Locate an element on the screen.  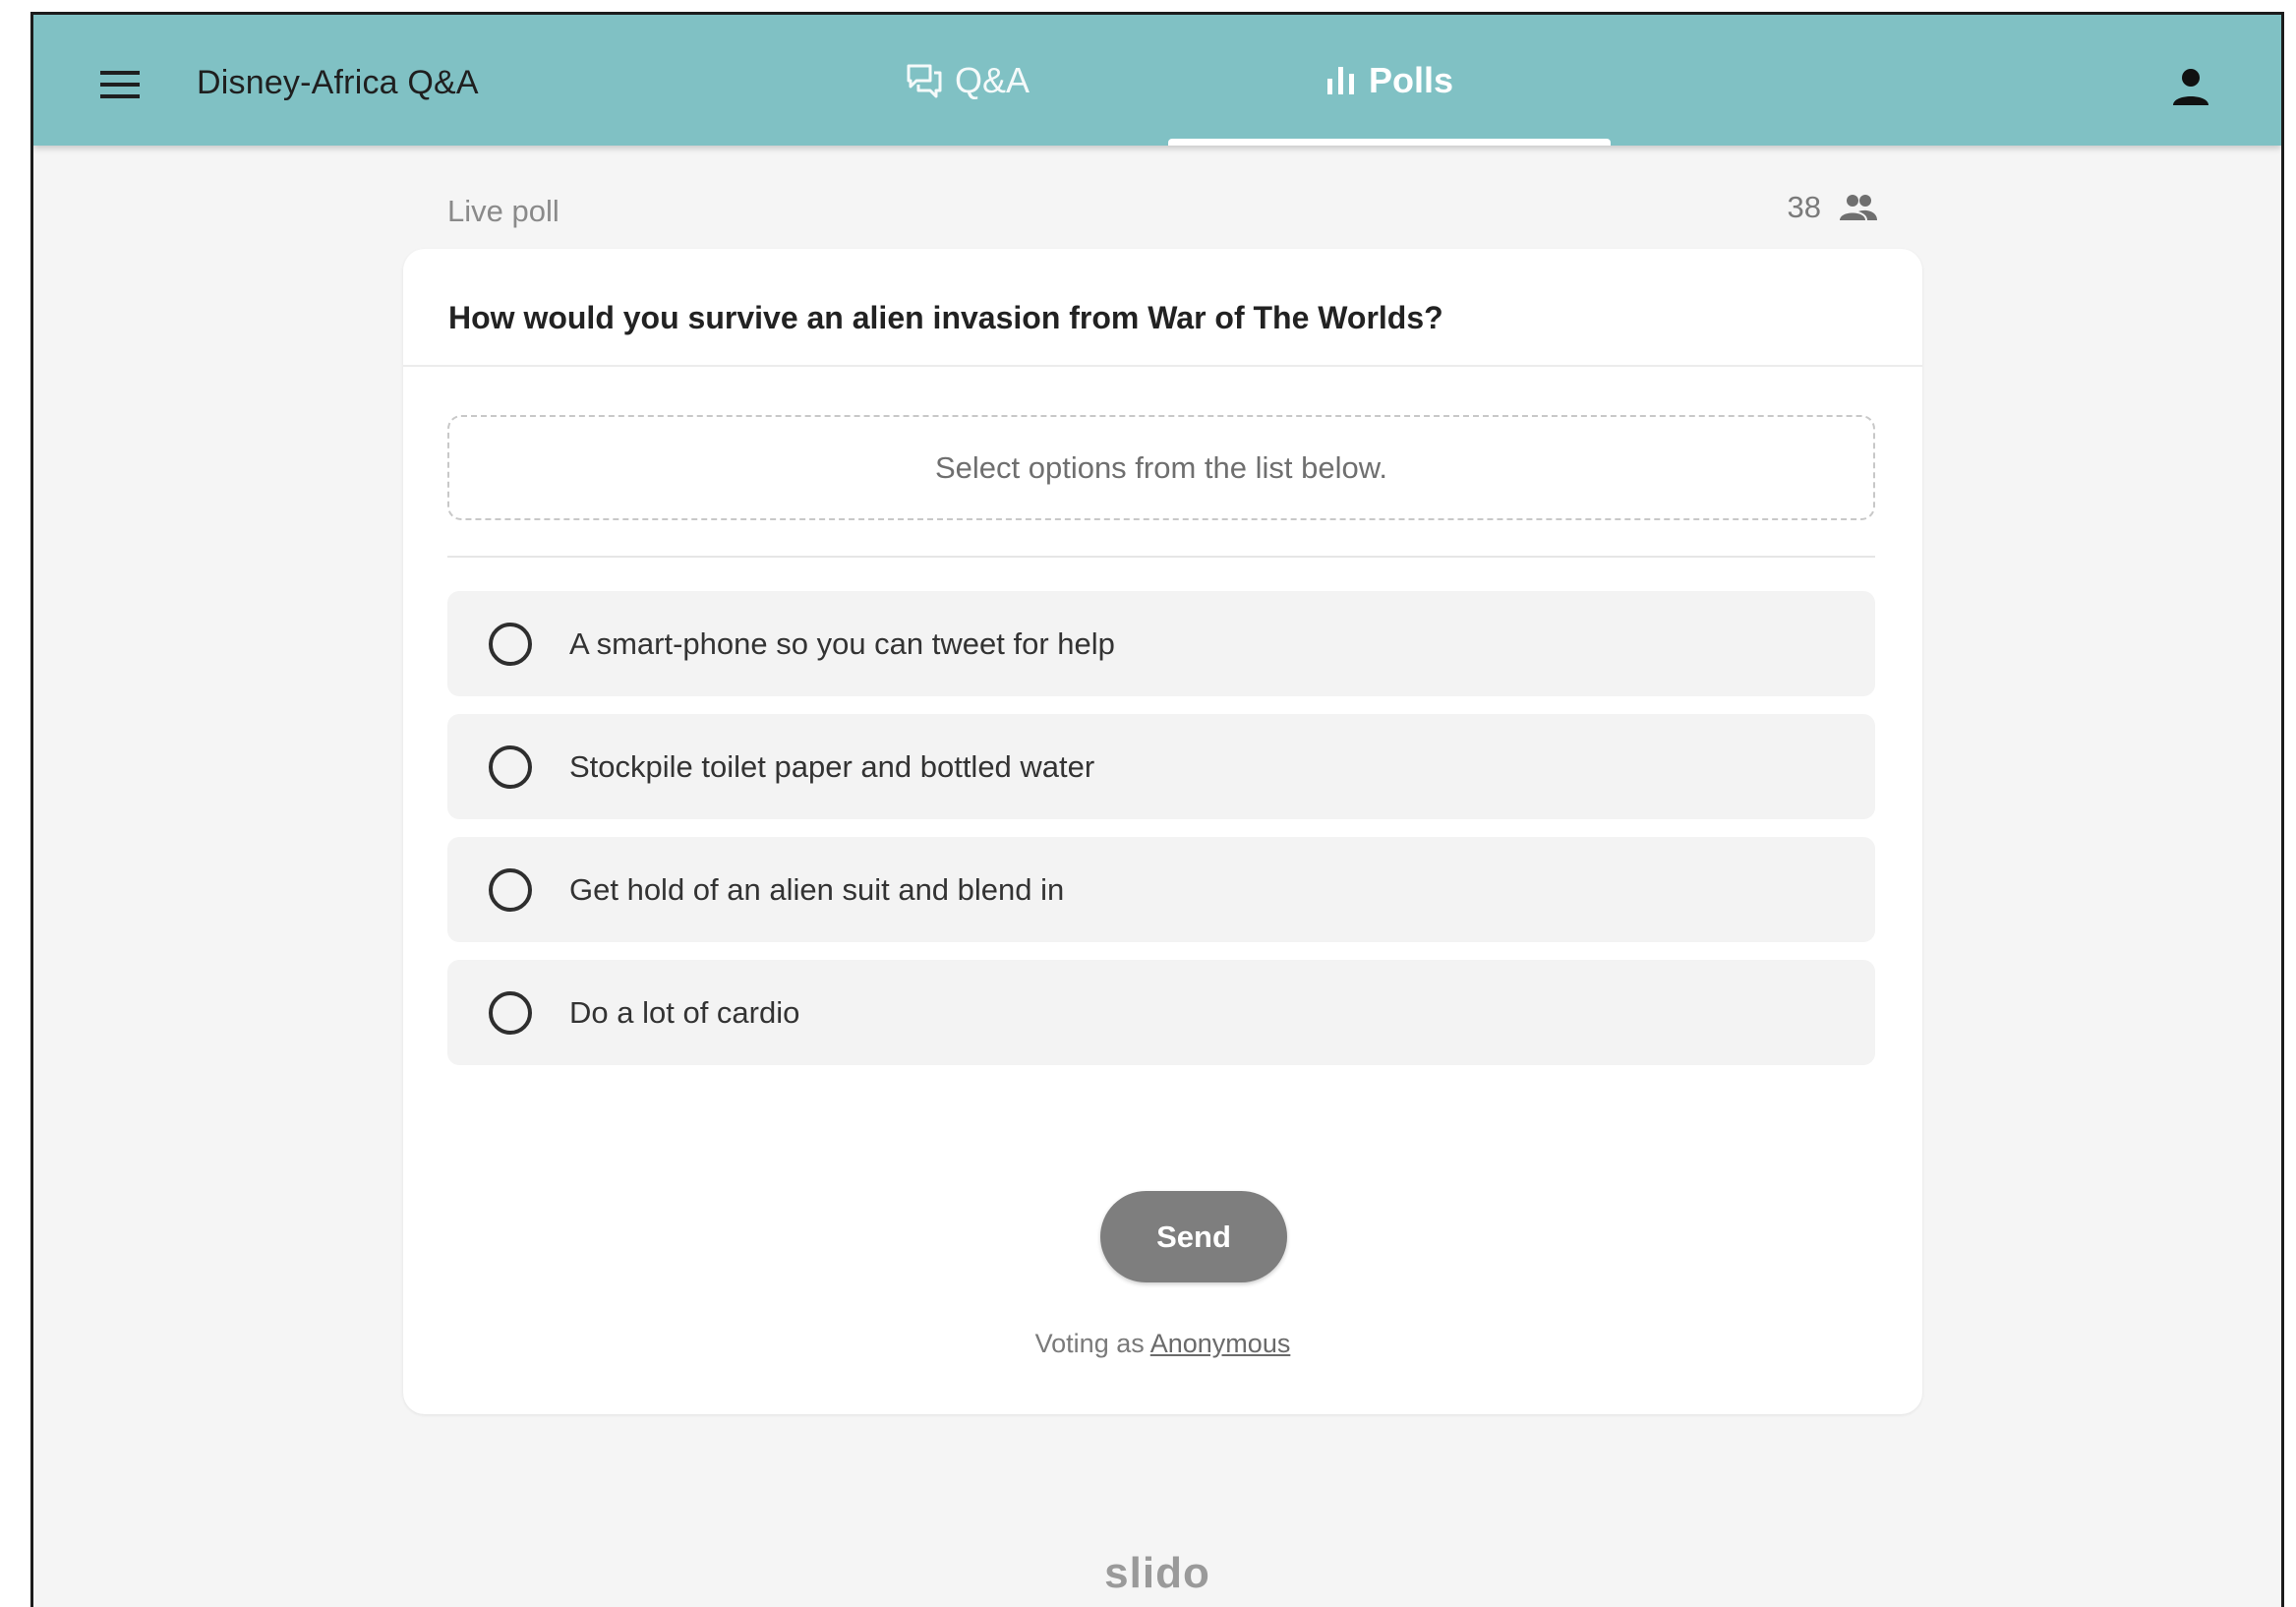
account-button is located at coordinates (2190, 87).